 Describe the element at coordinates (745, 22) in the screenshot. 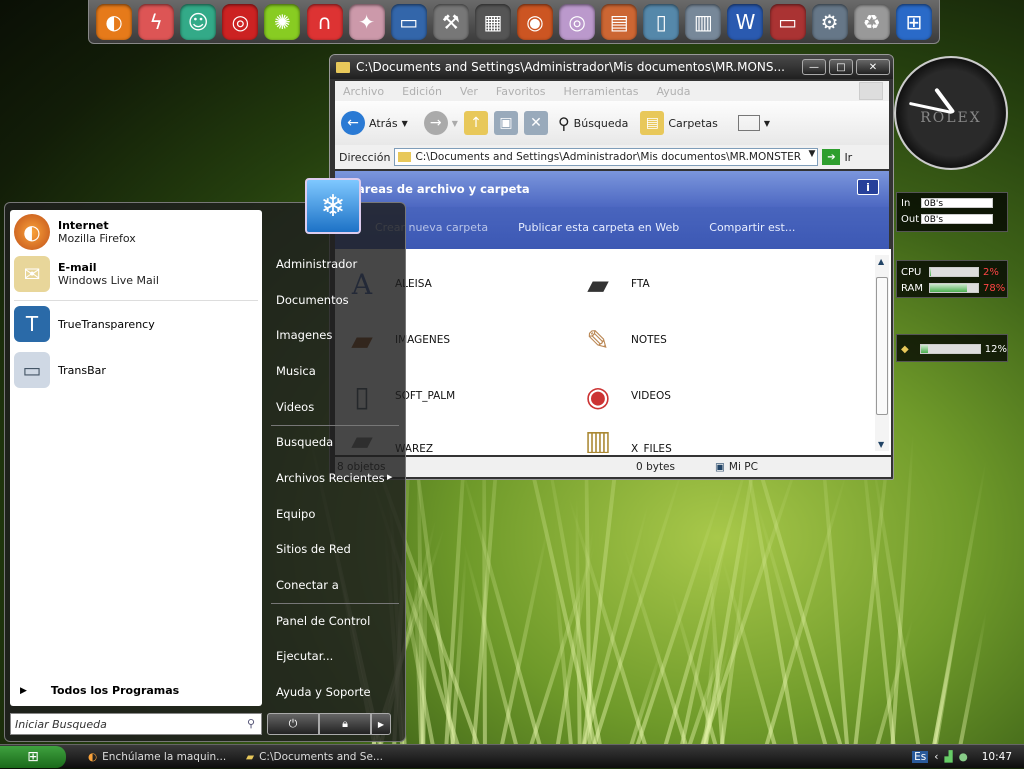

I see `word-icon: W` at that location.